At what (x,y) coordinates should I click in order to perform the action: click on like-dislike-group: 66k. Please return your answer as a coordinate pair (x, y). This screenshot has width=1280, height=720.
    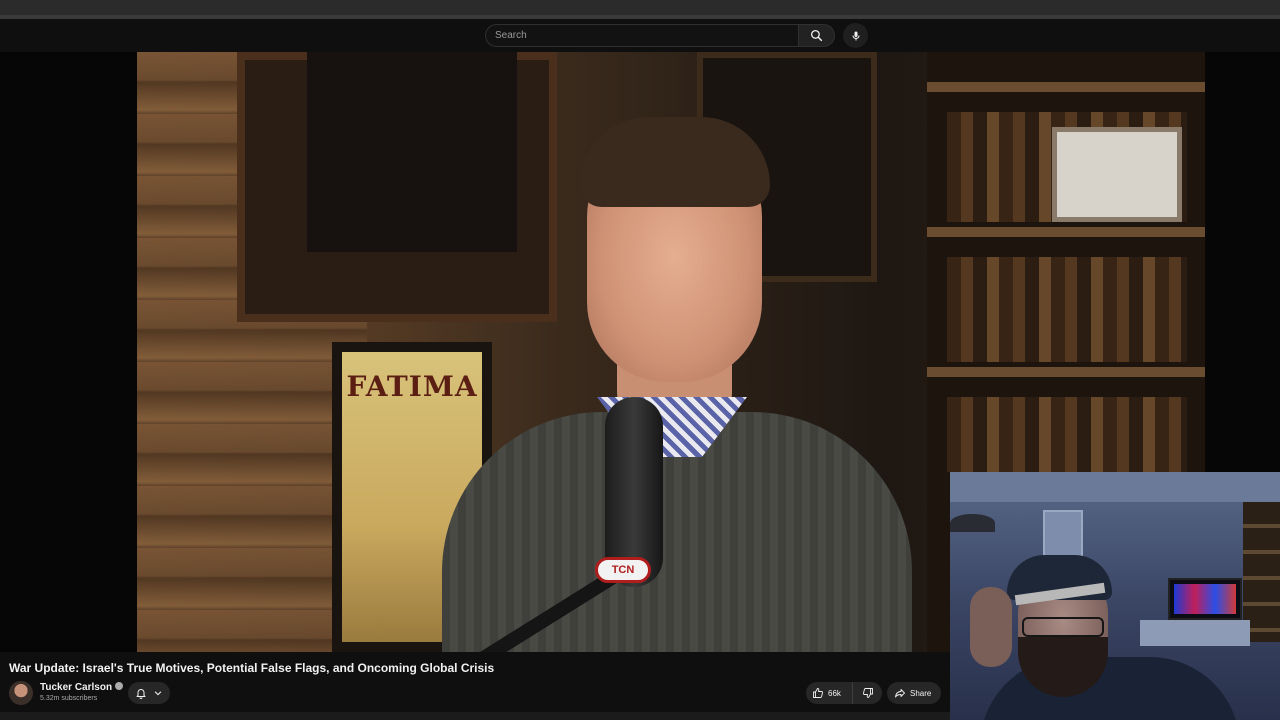
    Looking at the image, I should click on (844, 693).